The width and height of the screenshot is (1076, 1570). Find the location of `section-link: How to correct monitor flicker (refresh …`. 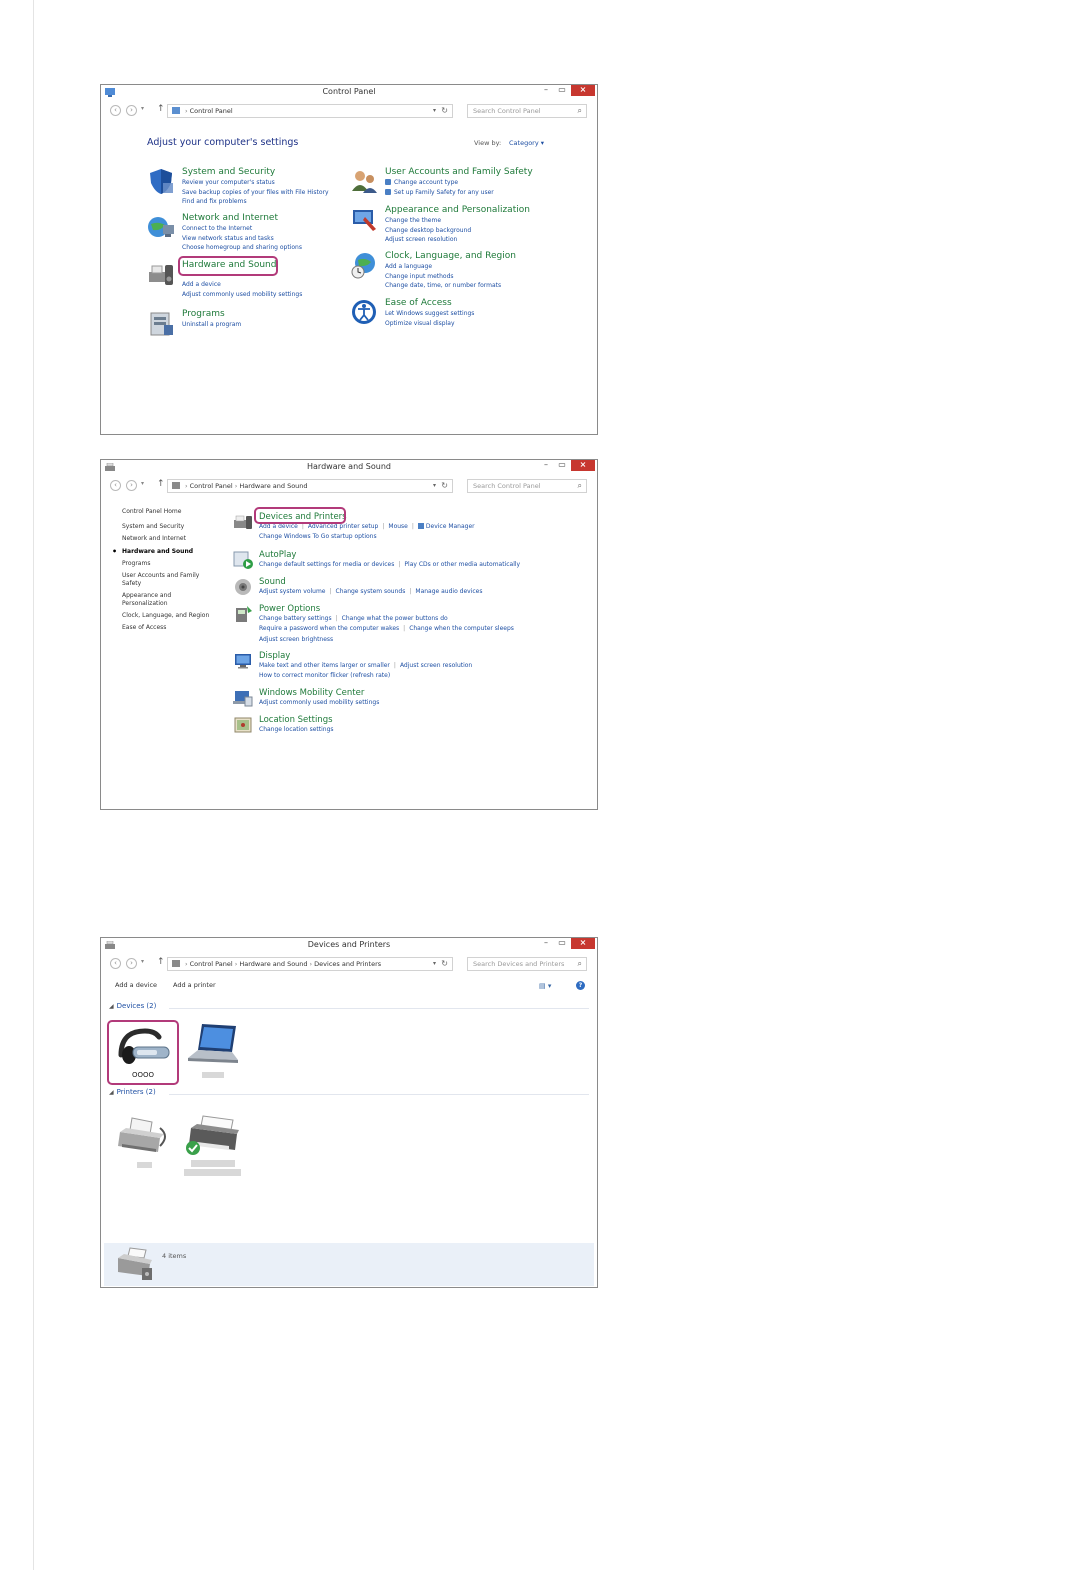

section-link: How to correct monitor flicker (refresh … is located at coordinates (324, 675).